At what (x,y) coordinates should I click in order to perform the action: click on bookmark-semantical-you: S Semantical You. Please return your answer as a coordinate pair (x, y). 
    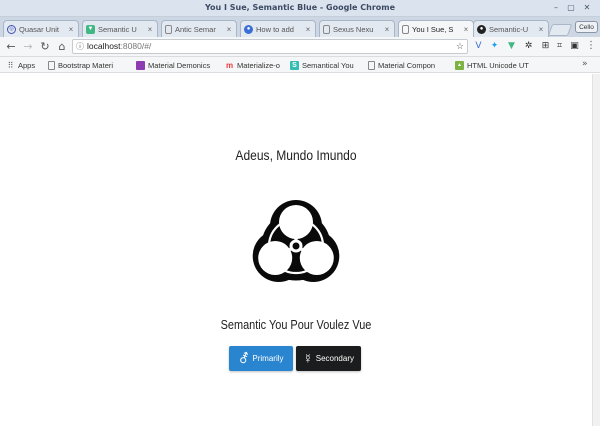
    Looking at the image, I should click on (322, 65).